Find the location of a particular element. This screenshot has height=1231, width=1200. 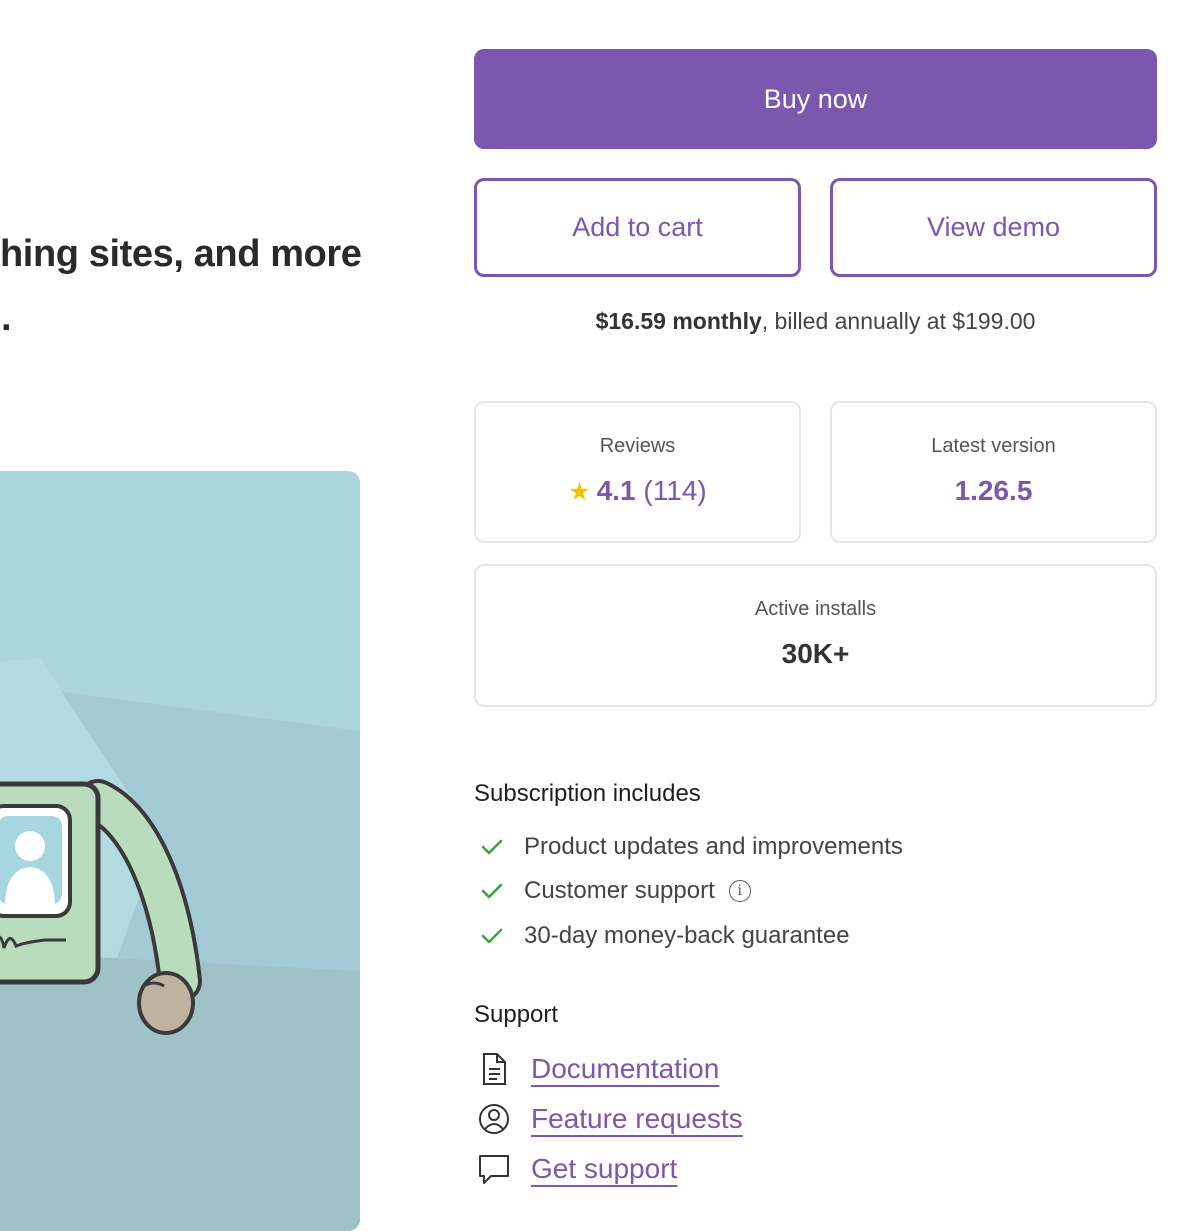

rating-value: ★ 4.1 (114) is located at coordinates (637, 491).